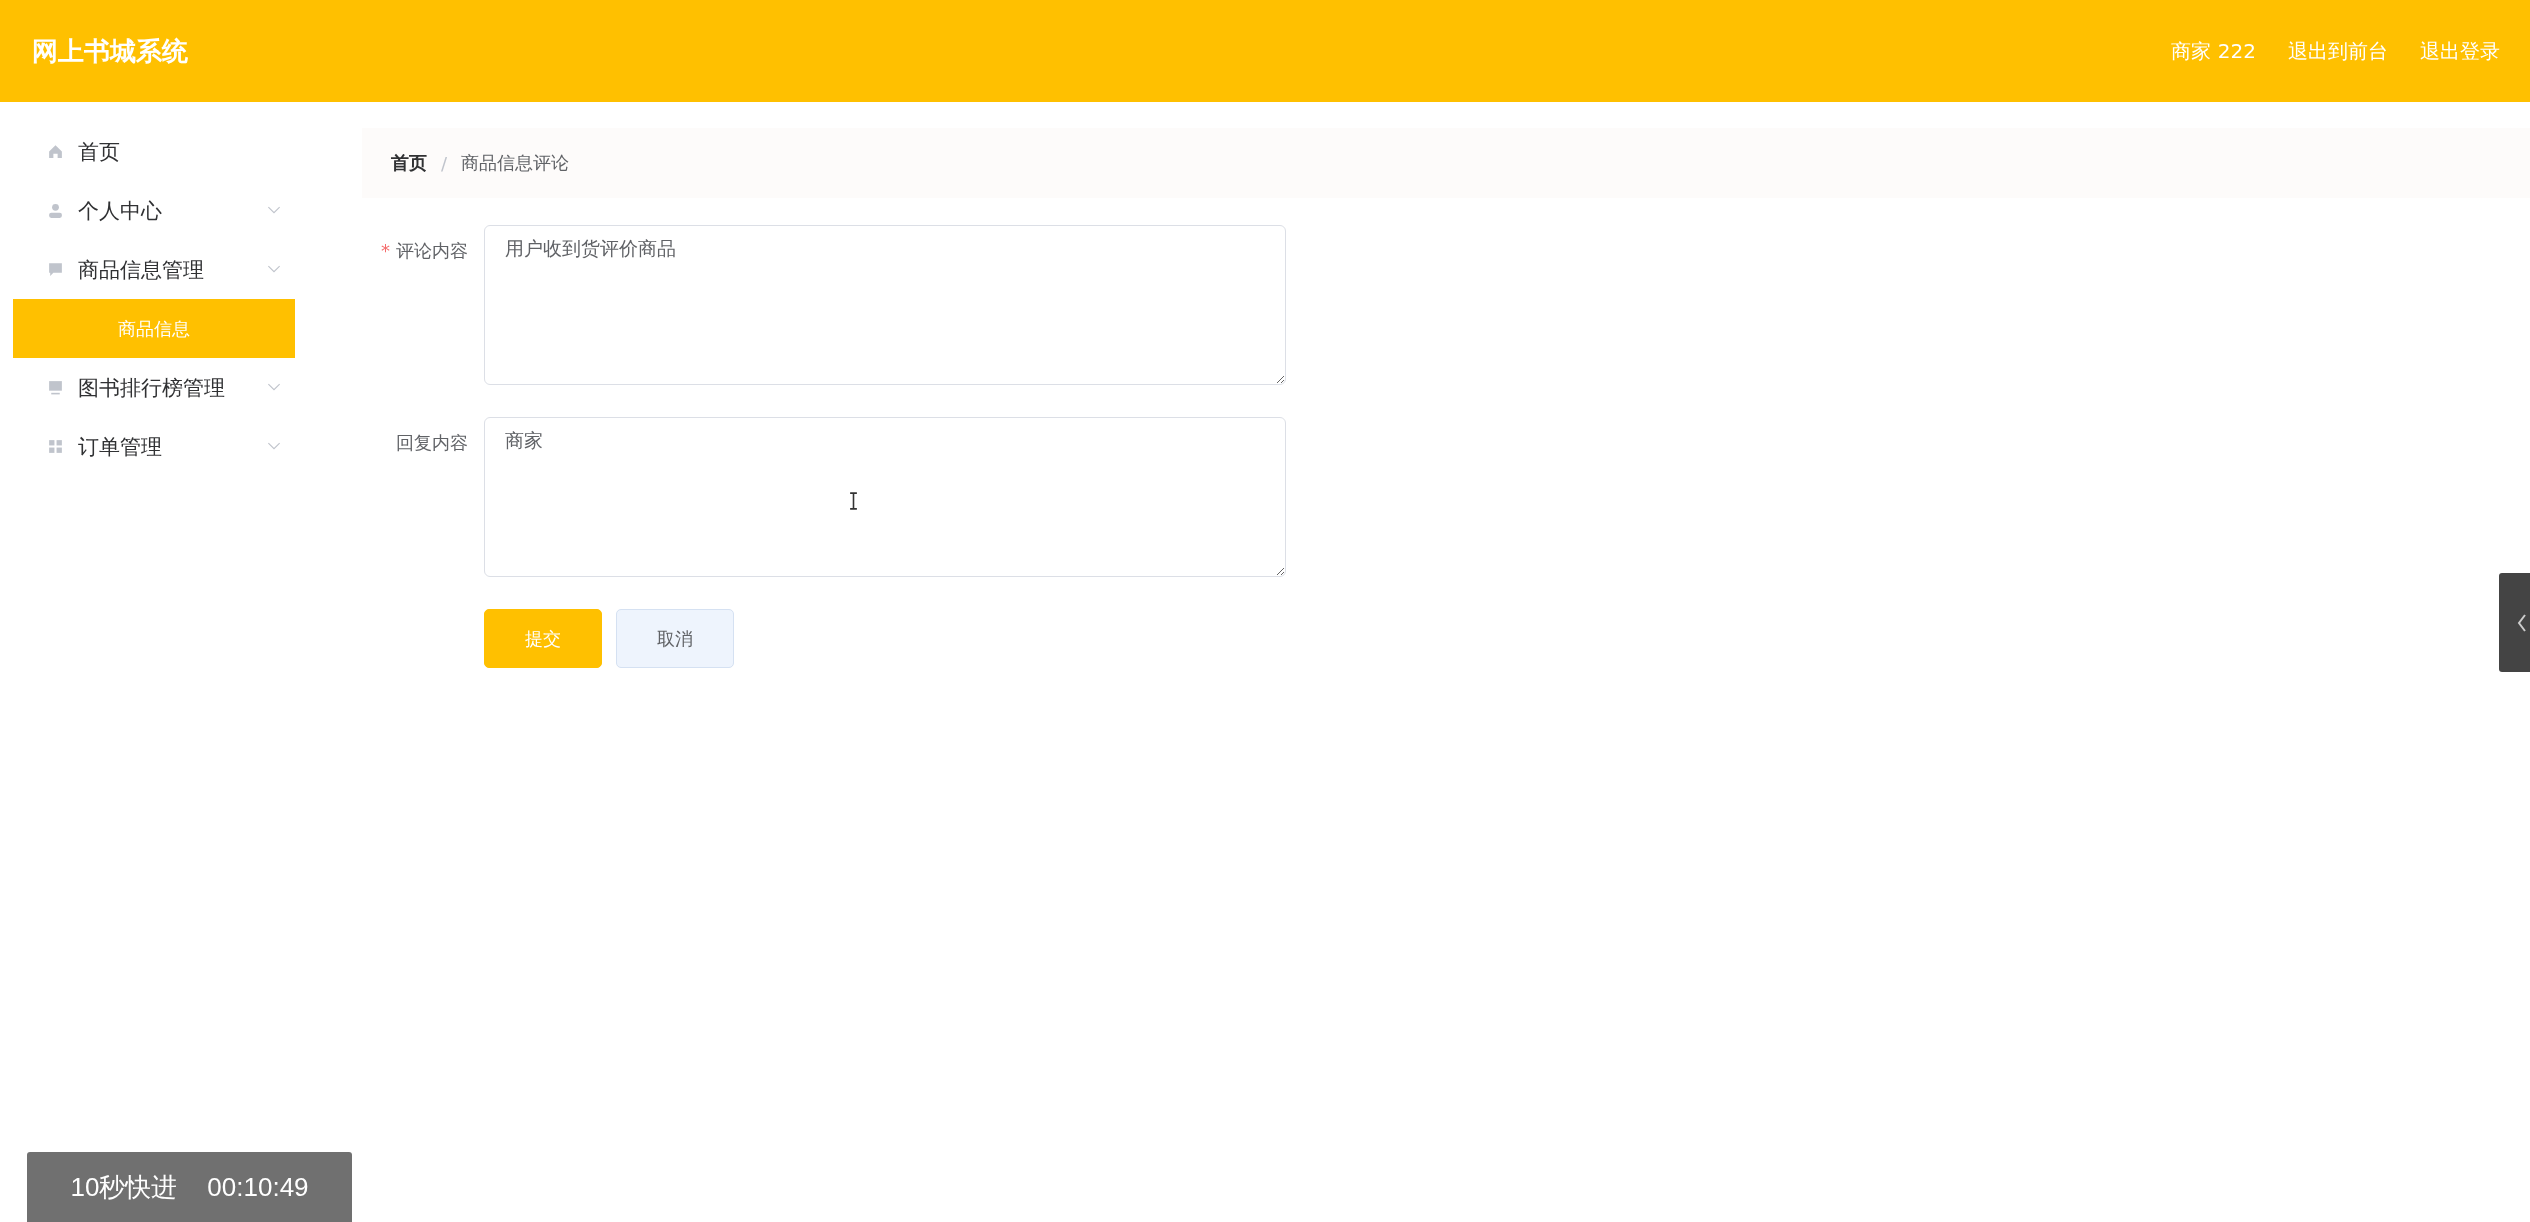  I want to click on menu-item: 首页, so click(154, 151).